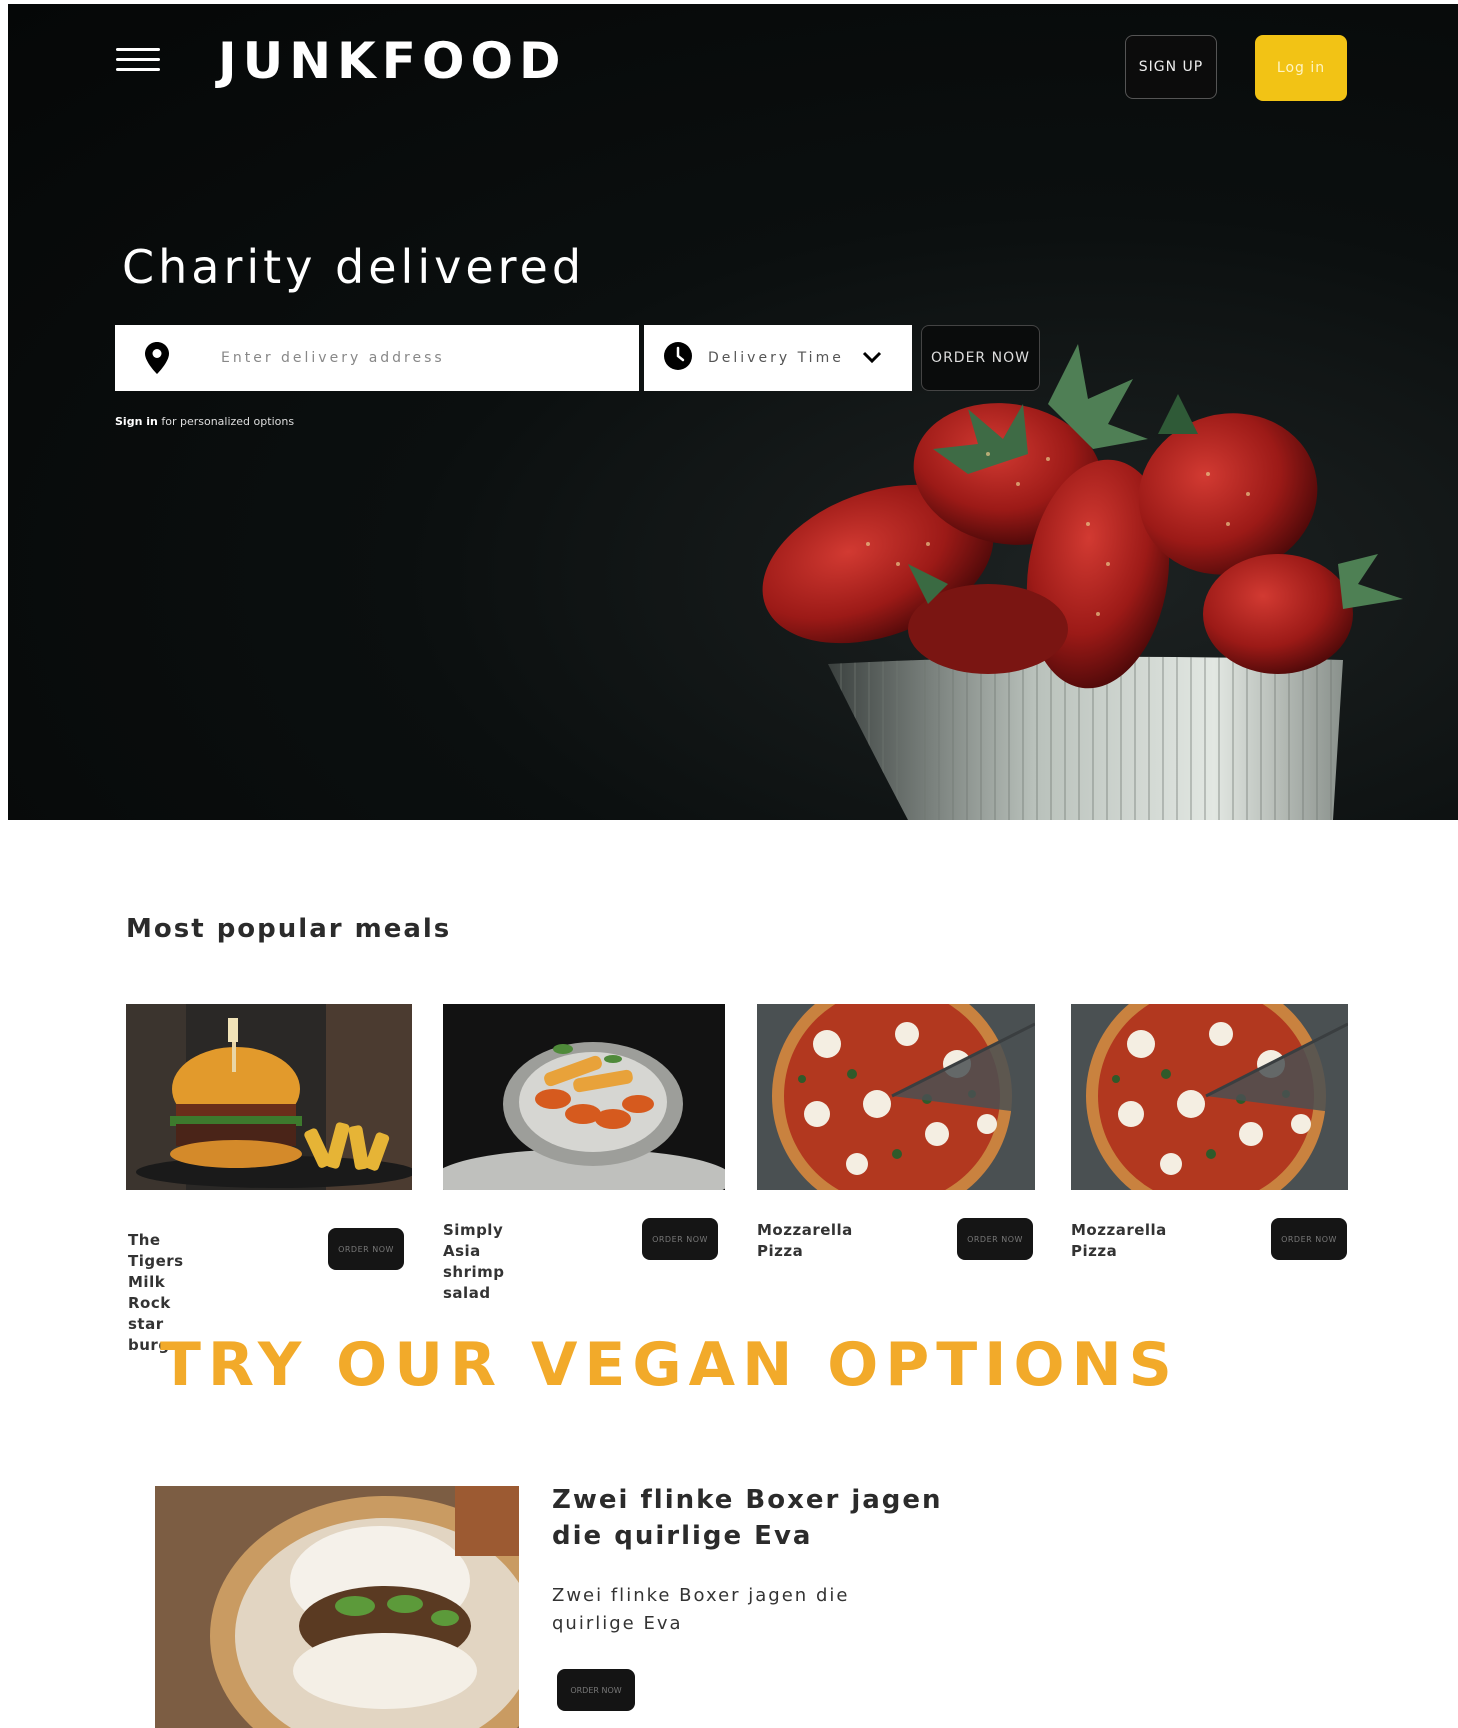 The width and height of the screenshot is (1458, 1728). What do you see at coordinates (669, 1365) in the screenshot?
I see `vegan-section-title: TRY OUR VEGAN OPTIONS` at bounding box center [669, 1365].